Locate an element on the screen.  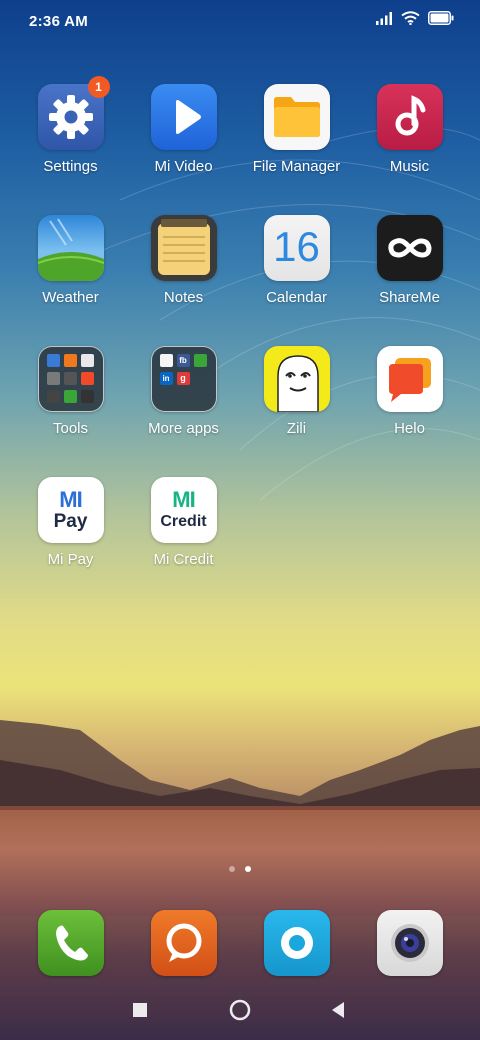
app-mi-video: Mi Video is located at coordinates (183, 129).